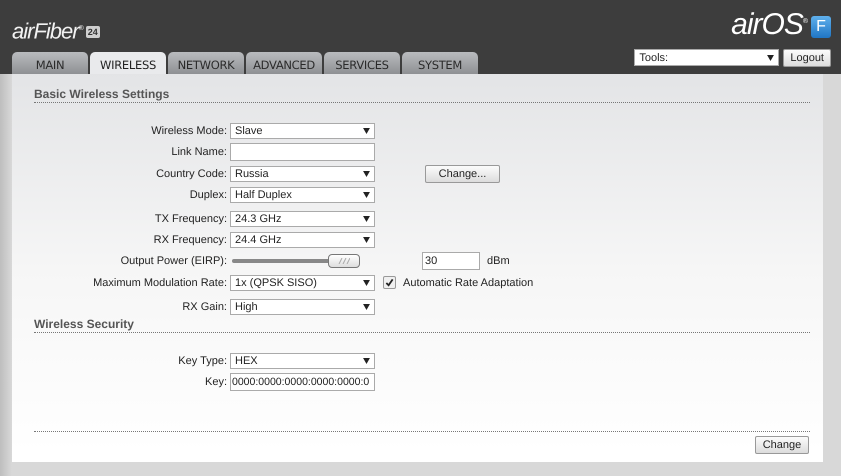 Image resolution: width=841 pixels, height=476 pixels. Describe the element at coordinates (807, 58) in the screenshot. I see `logout-button: Logout` at that location.